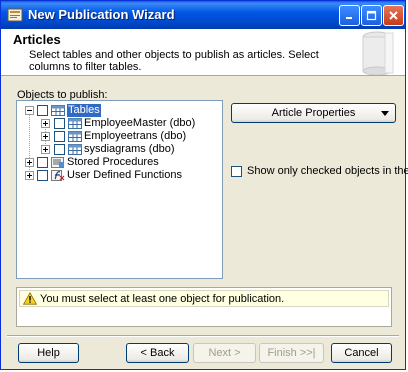 The width and height of the screenshot is (408, 372). I want to click on employeemaster-label: EmployeeMaster (dbo), so click(140, 123).